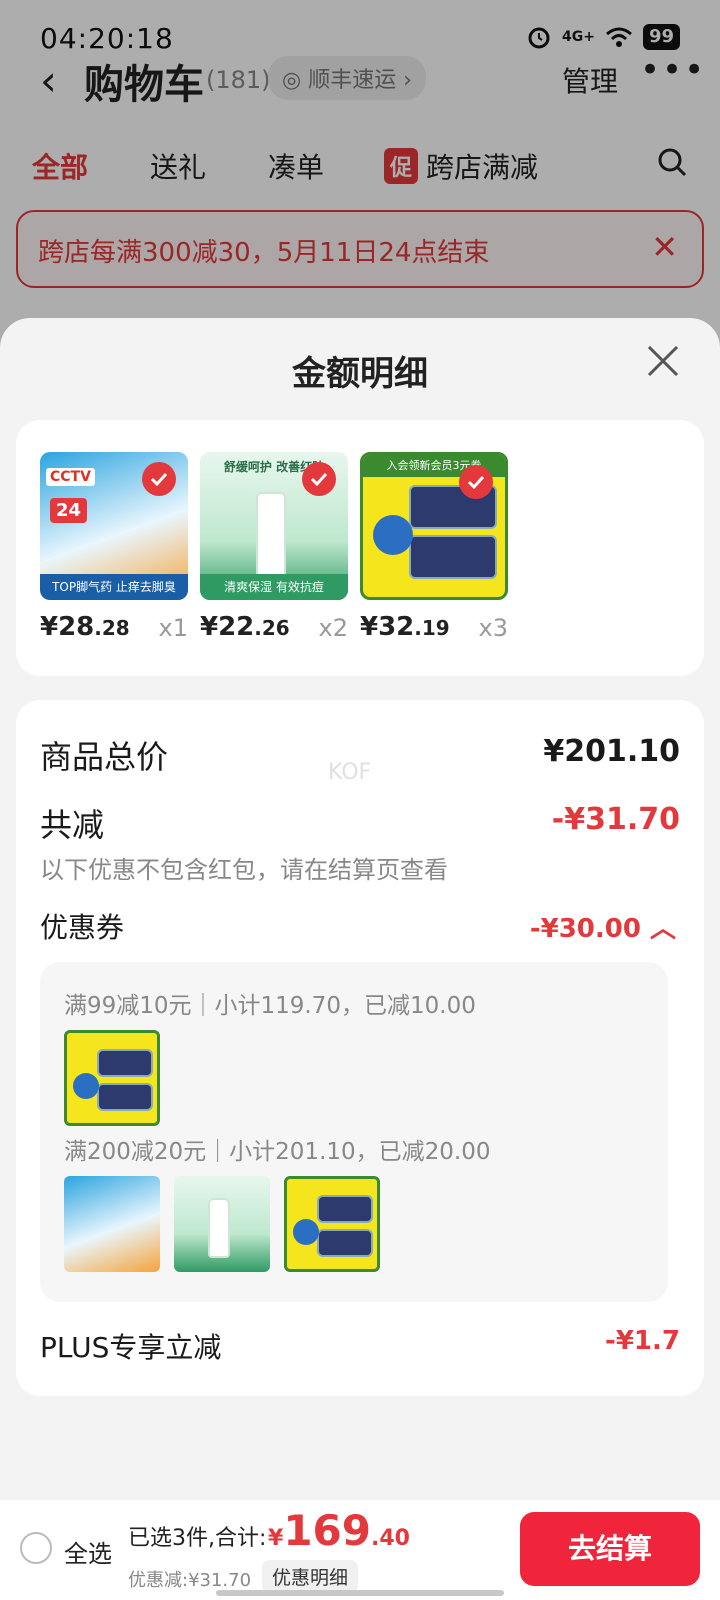  Describe the element at coordinates (405, 627) in the screenshot. I see `product-price: ¥32.19` at that location.